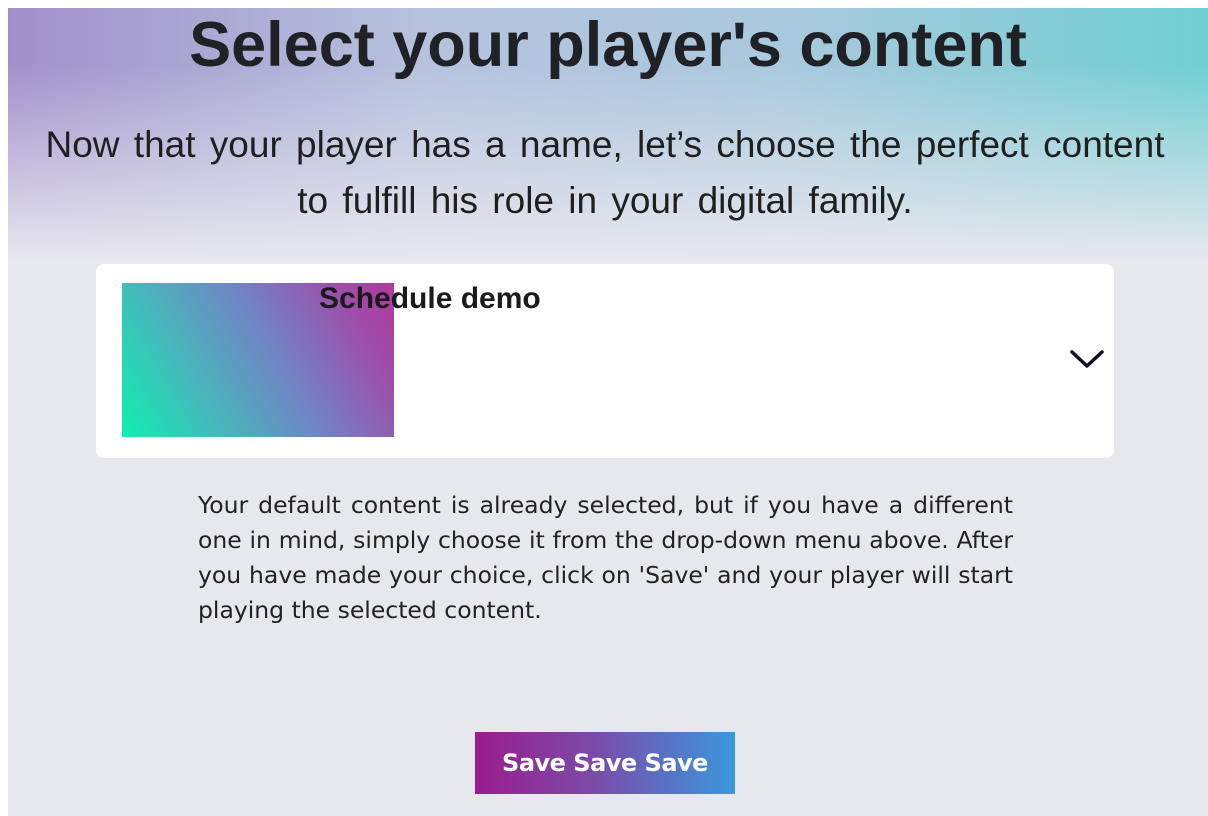  What do you see at coordinates (608, 45) in the screenshot?
I see `page-title: Select your player's content` at bounding box center [608, 45].